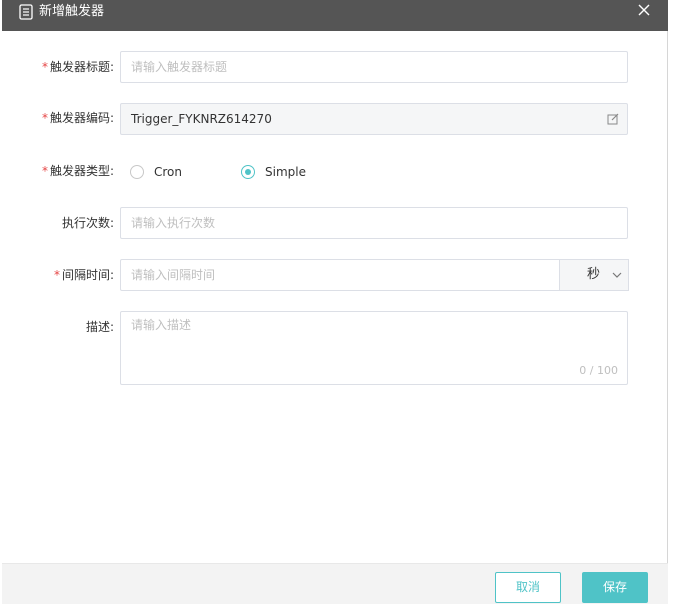 This screenshot has width=674, height=604. I want to click on trigger-title-input: 请输入触发器标题, so click(374, 67).